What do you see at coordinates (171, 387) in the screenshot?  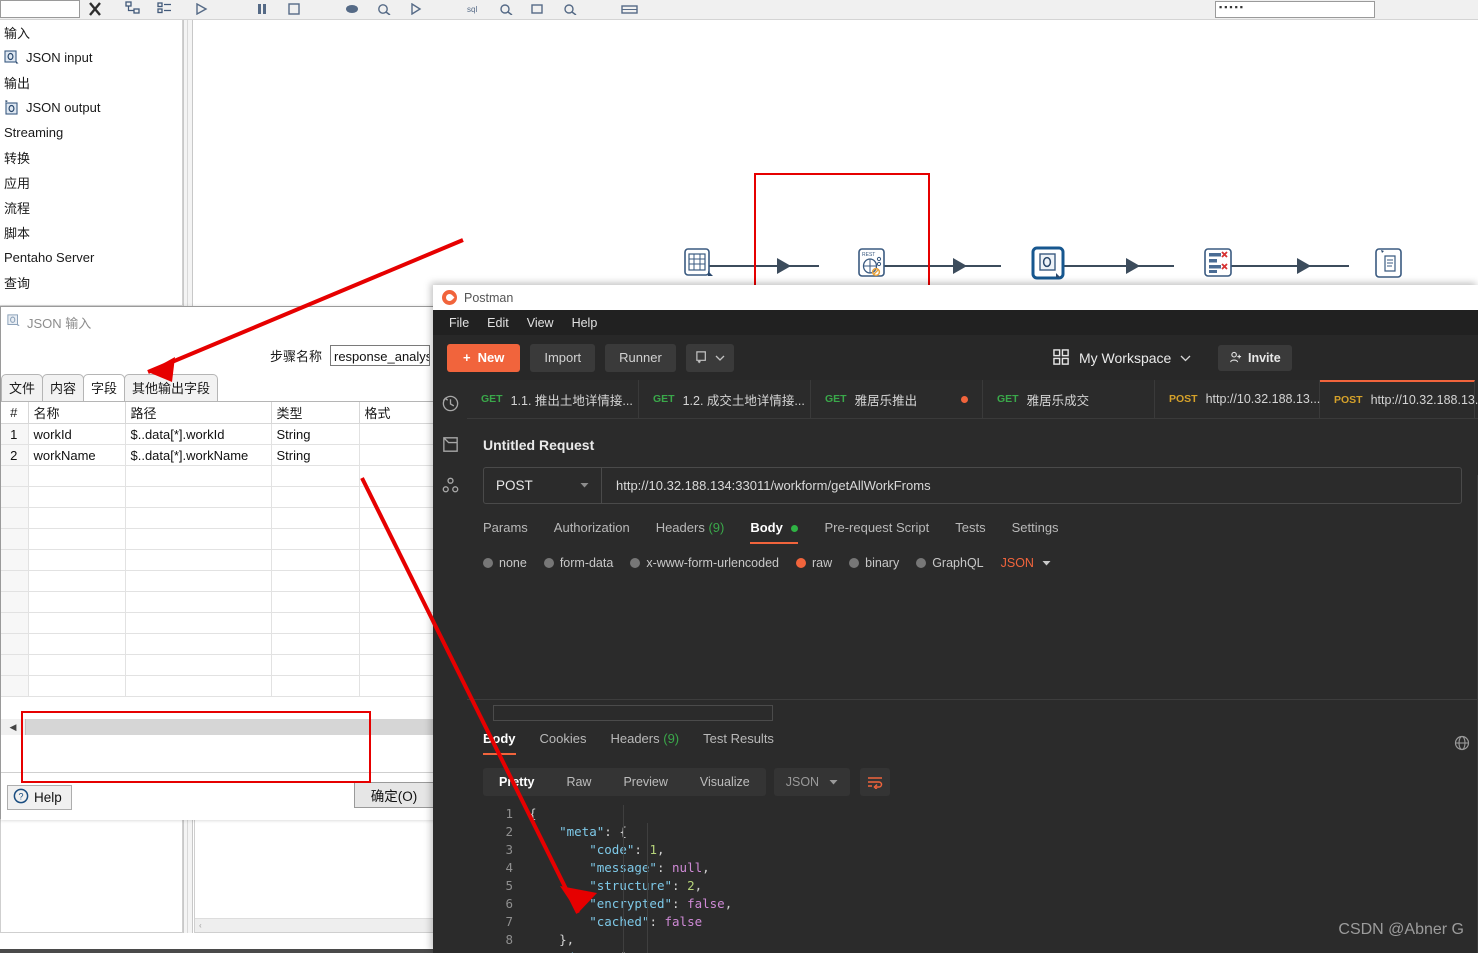 I see `tab-additional-output-fields: 其他输出字段` at bounding box center [171, 387].